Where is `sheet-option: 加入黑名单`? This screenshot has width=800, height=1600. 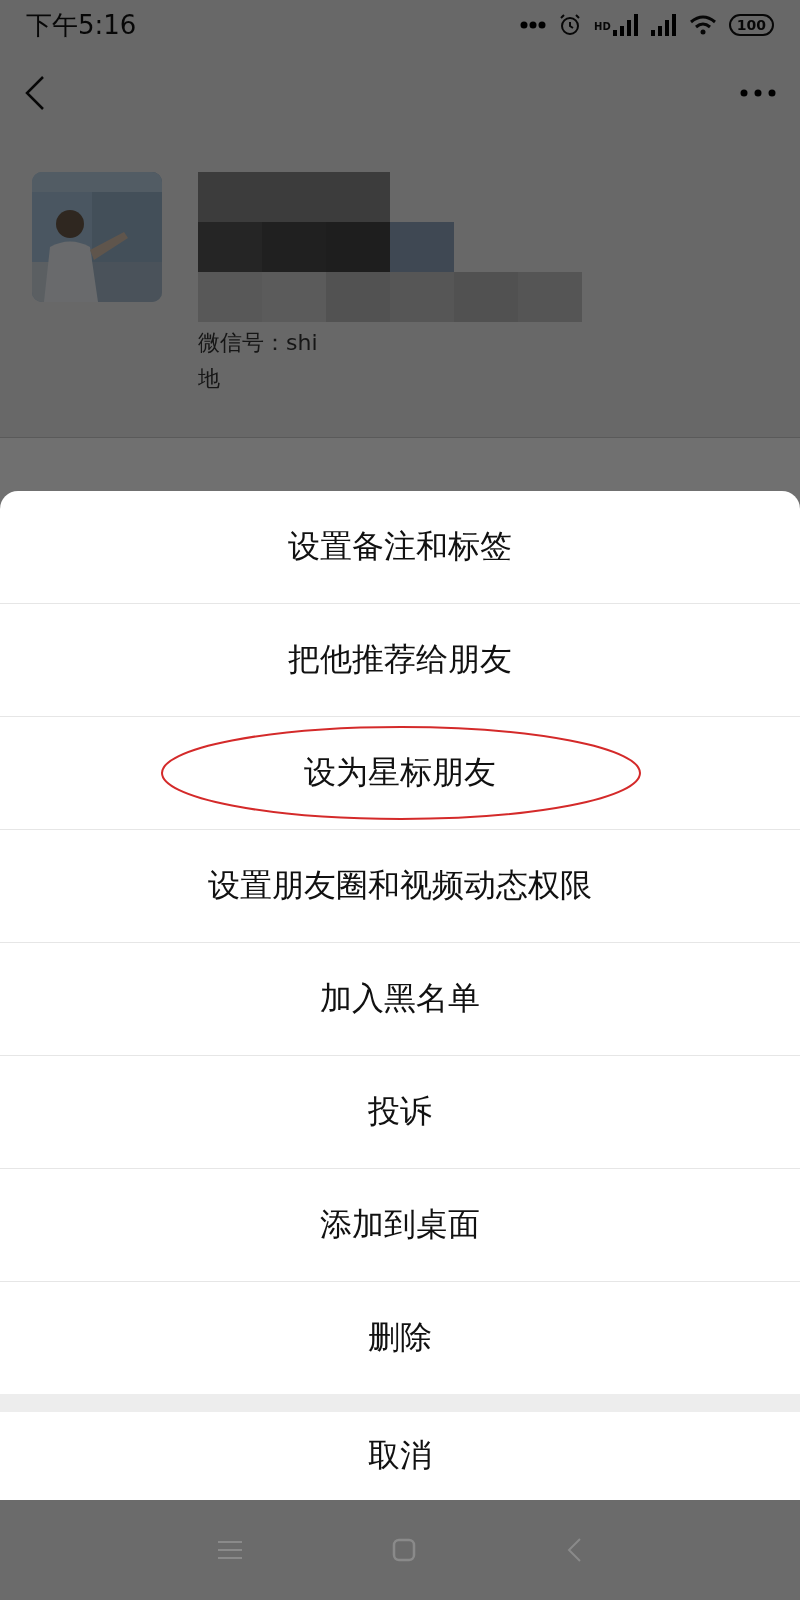 sheet-option: 加入黑名单 is located at coordinates (400, 999).